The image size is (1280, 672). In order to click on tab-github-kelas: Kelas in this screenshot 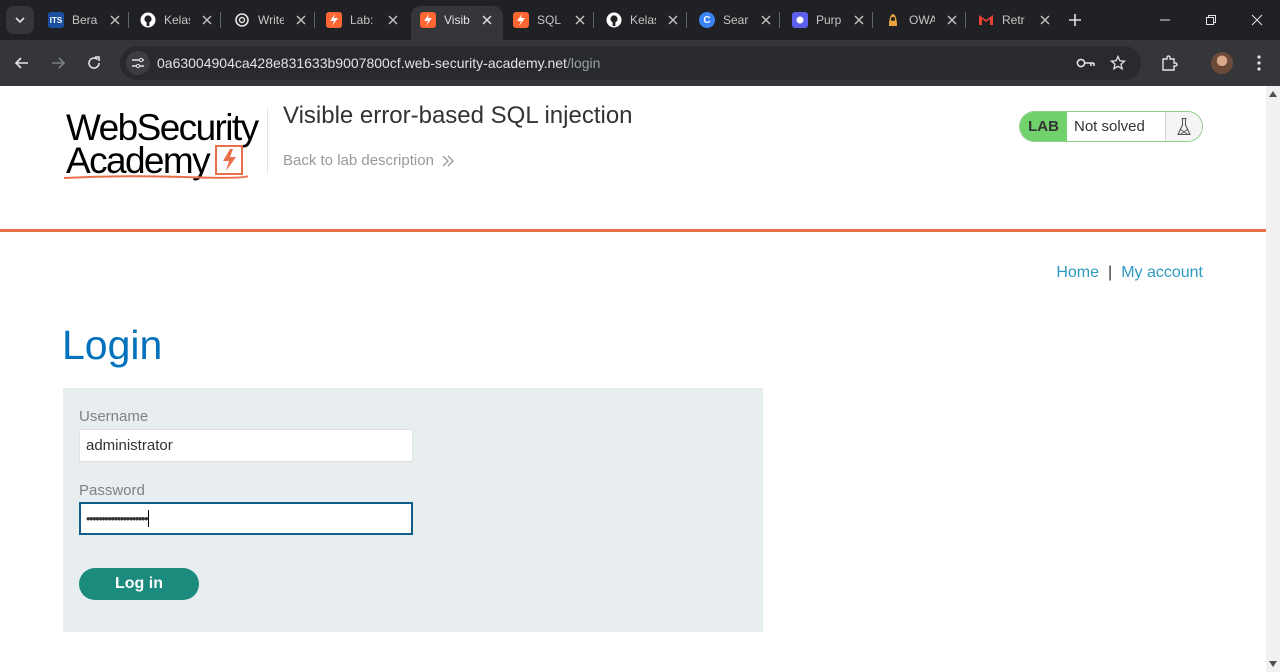, I will do `click(177, 20)`.